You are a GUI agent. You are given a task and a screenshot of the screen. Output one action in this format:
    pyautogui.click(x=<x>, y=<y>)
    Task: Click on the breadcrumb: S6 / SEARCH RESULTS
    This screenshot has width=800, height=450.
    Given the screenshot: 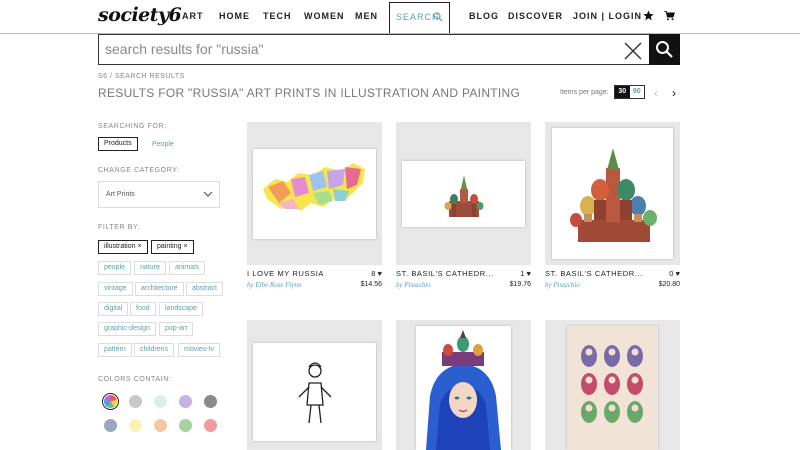 What is the action you would take?
    pyautogui.click(x=141, y=76)
    